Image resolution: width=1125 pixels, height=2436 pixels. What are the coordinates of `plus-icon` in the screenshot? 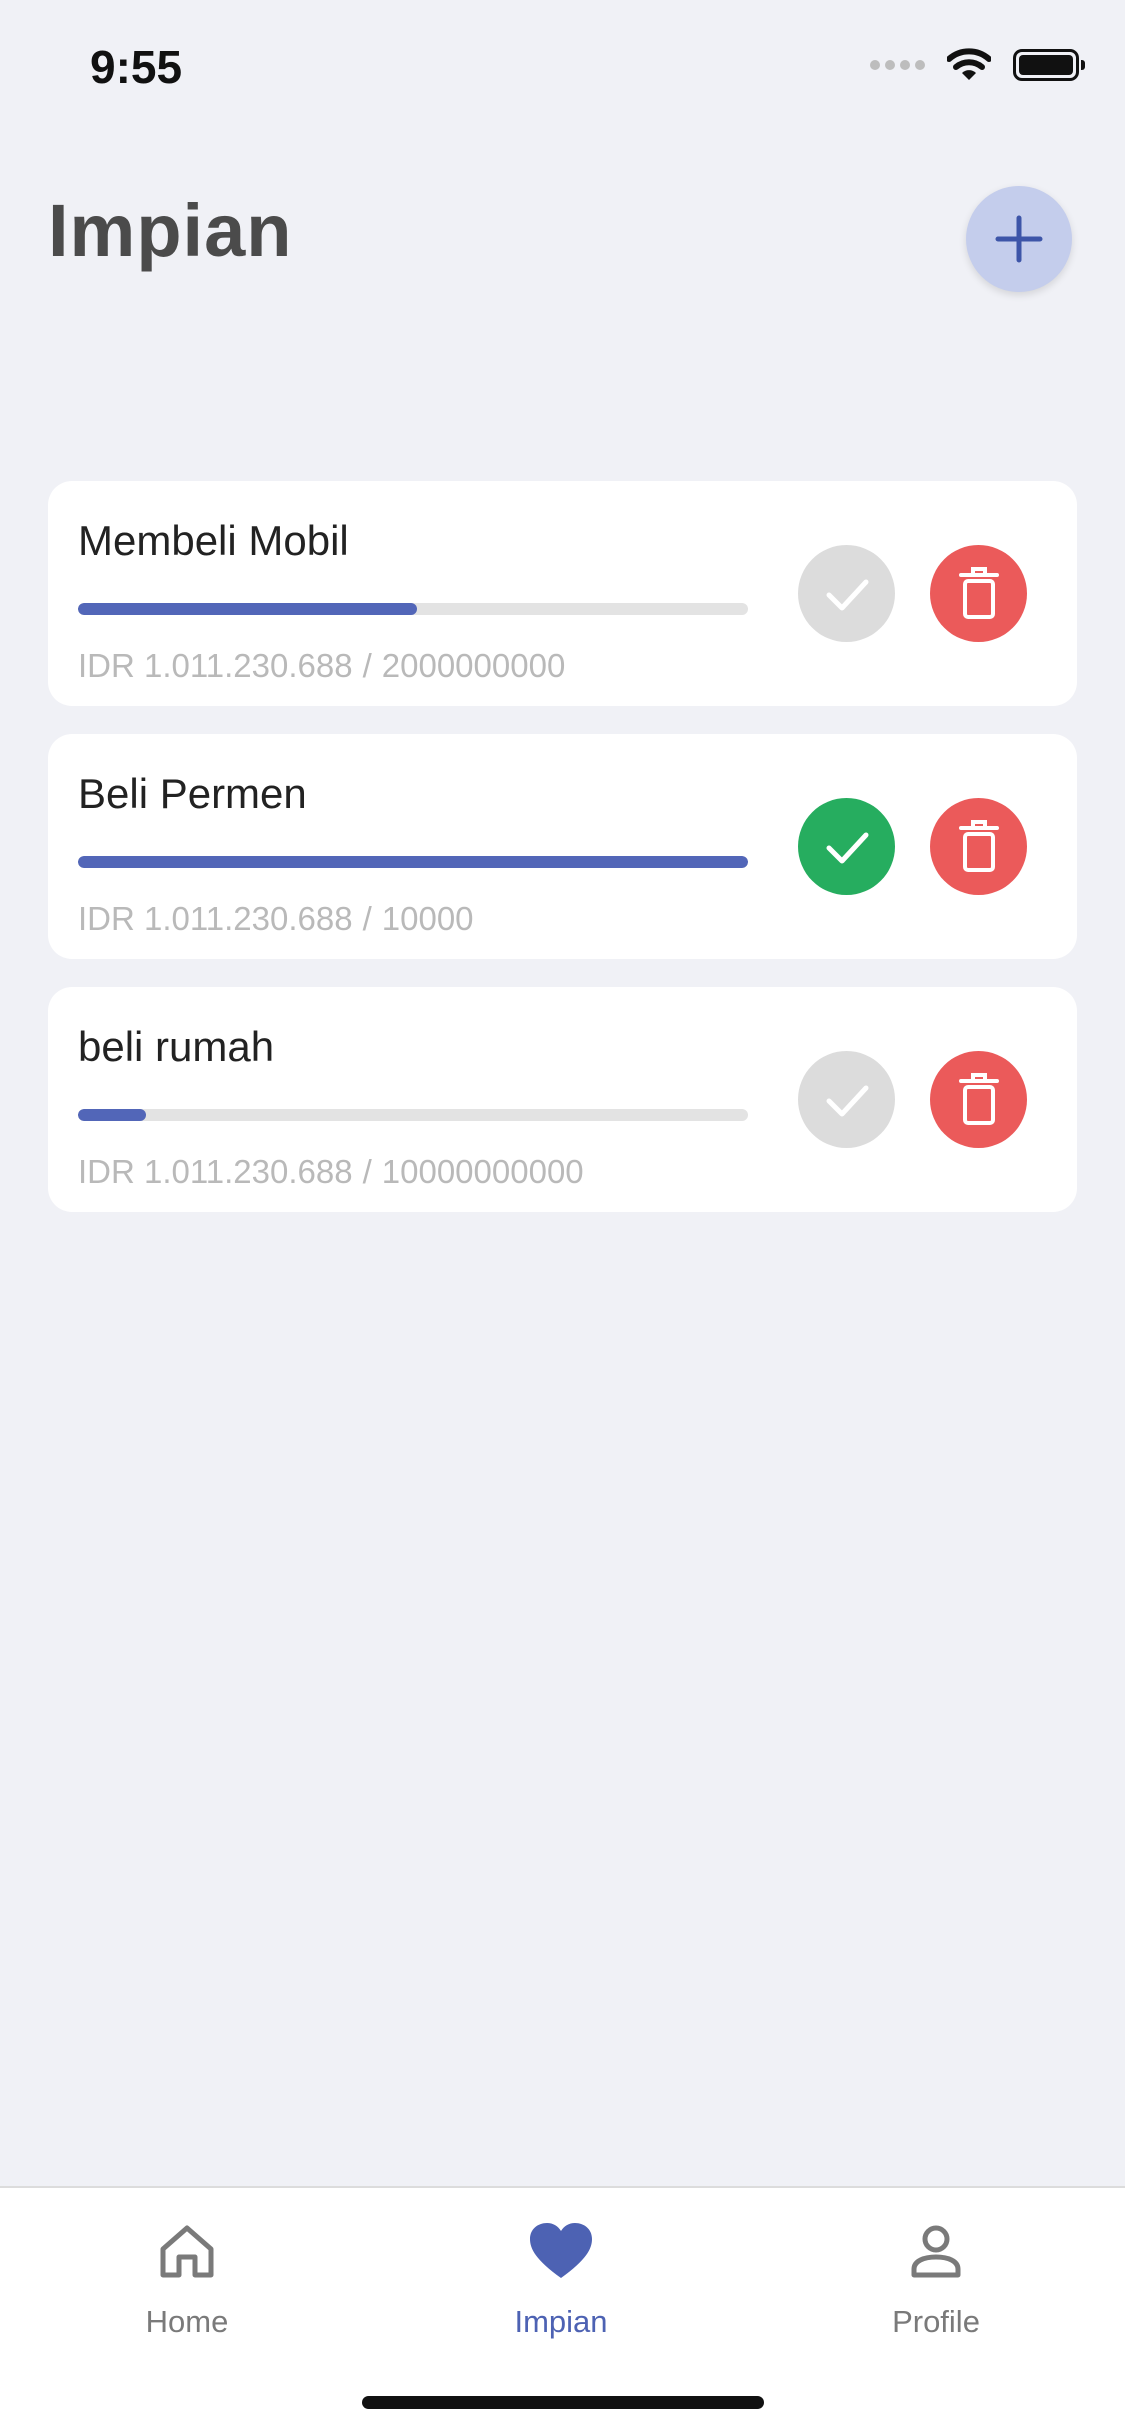 It's located at (1019, 239).